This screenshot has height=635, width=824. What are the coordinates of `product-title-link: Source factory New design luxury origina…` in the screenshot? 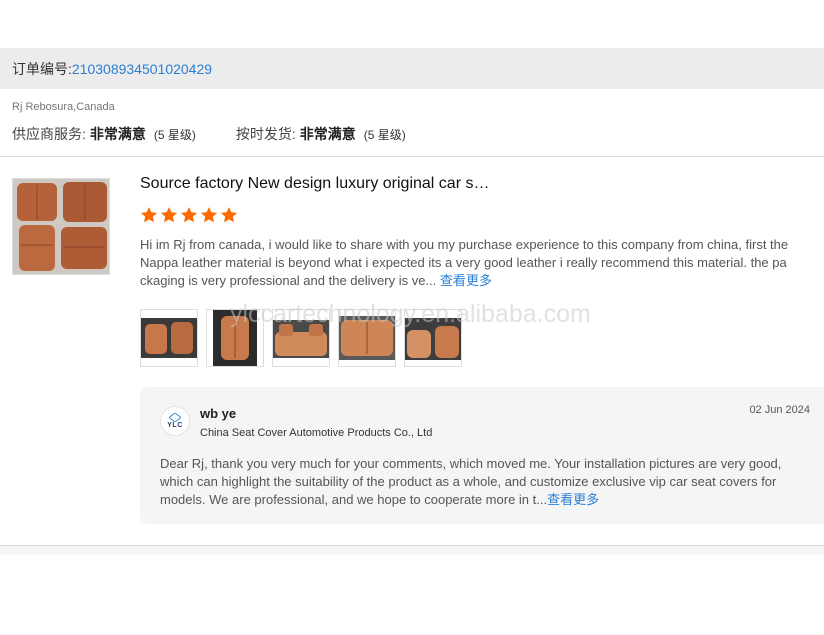 It's located at (314, 184).